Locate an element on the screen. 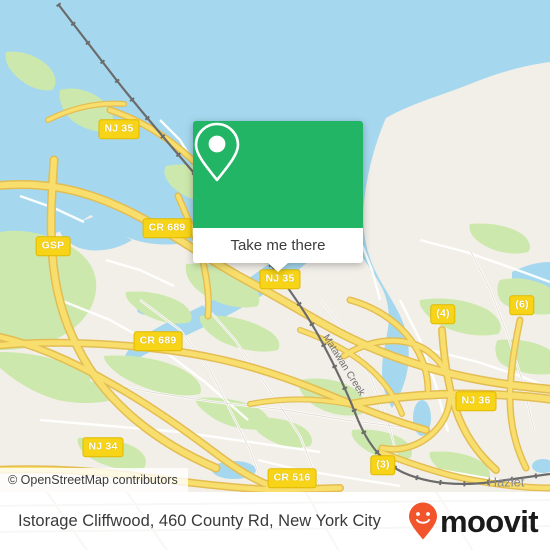  popup-action-button: Take me there is located at coordinates (278, 245).